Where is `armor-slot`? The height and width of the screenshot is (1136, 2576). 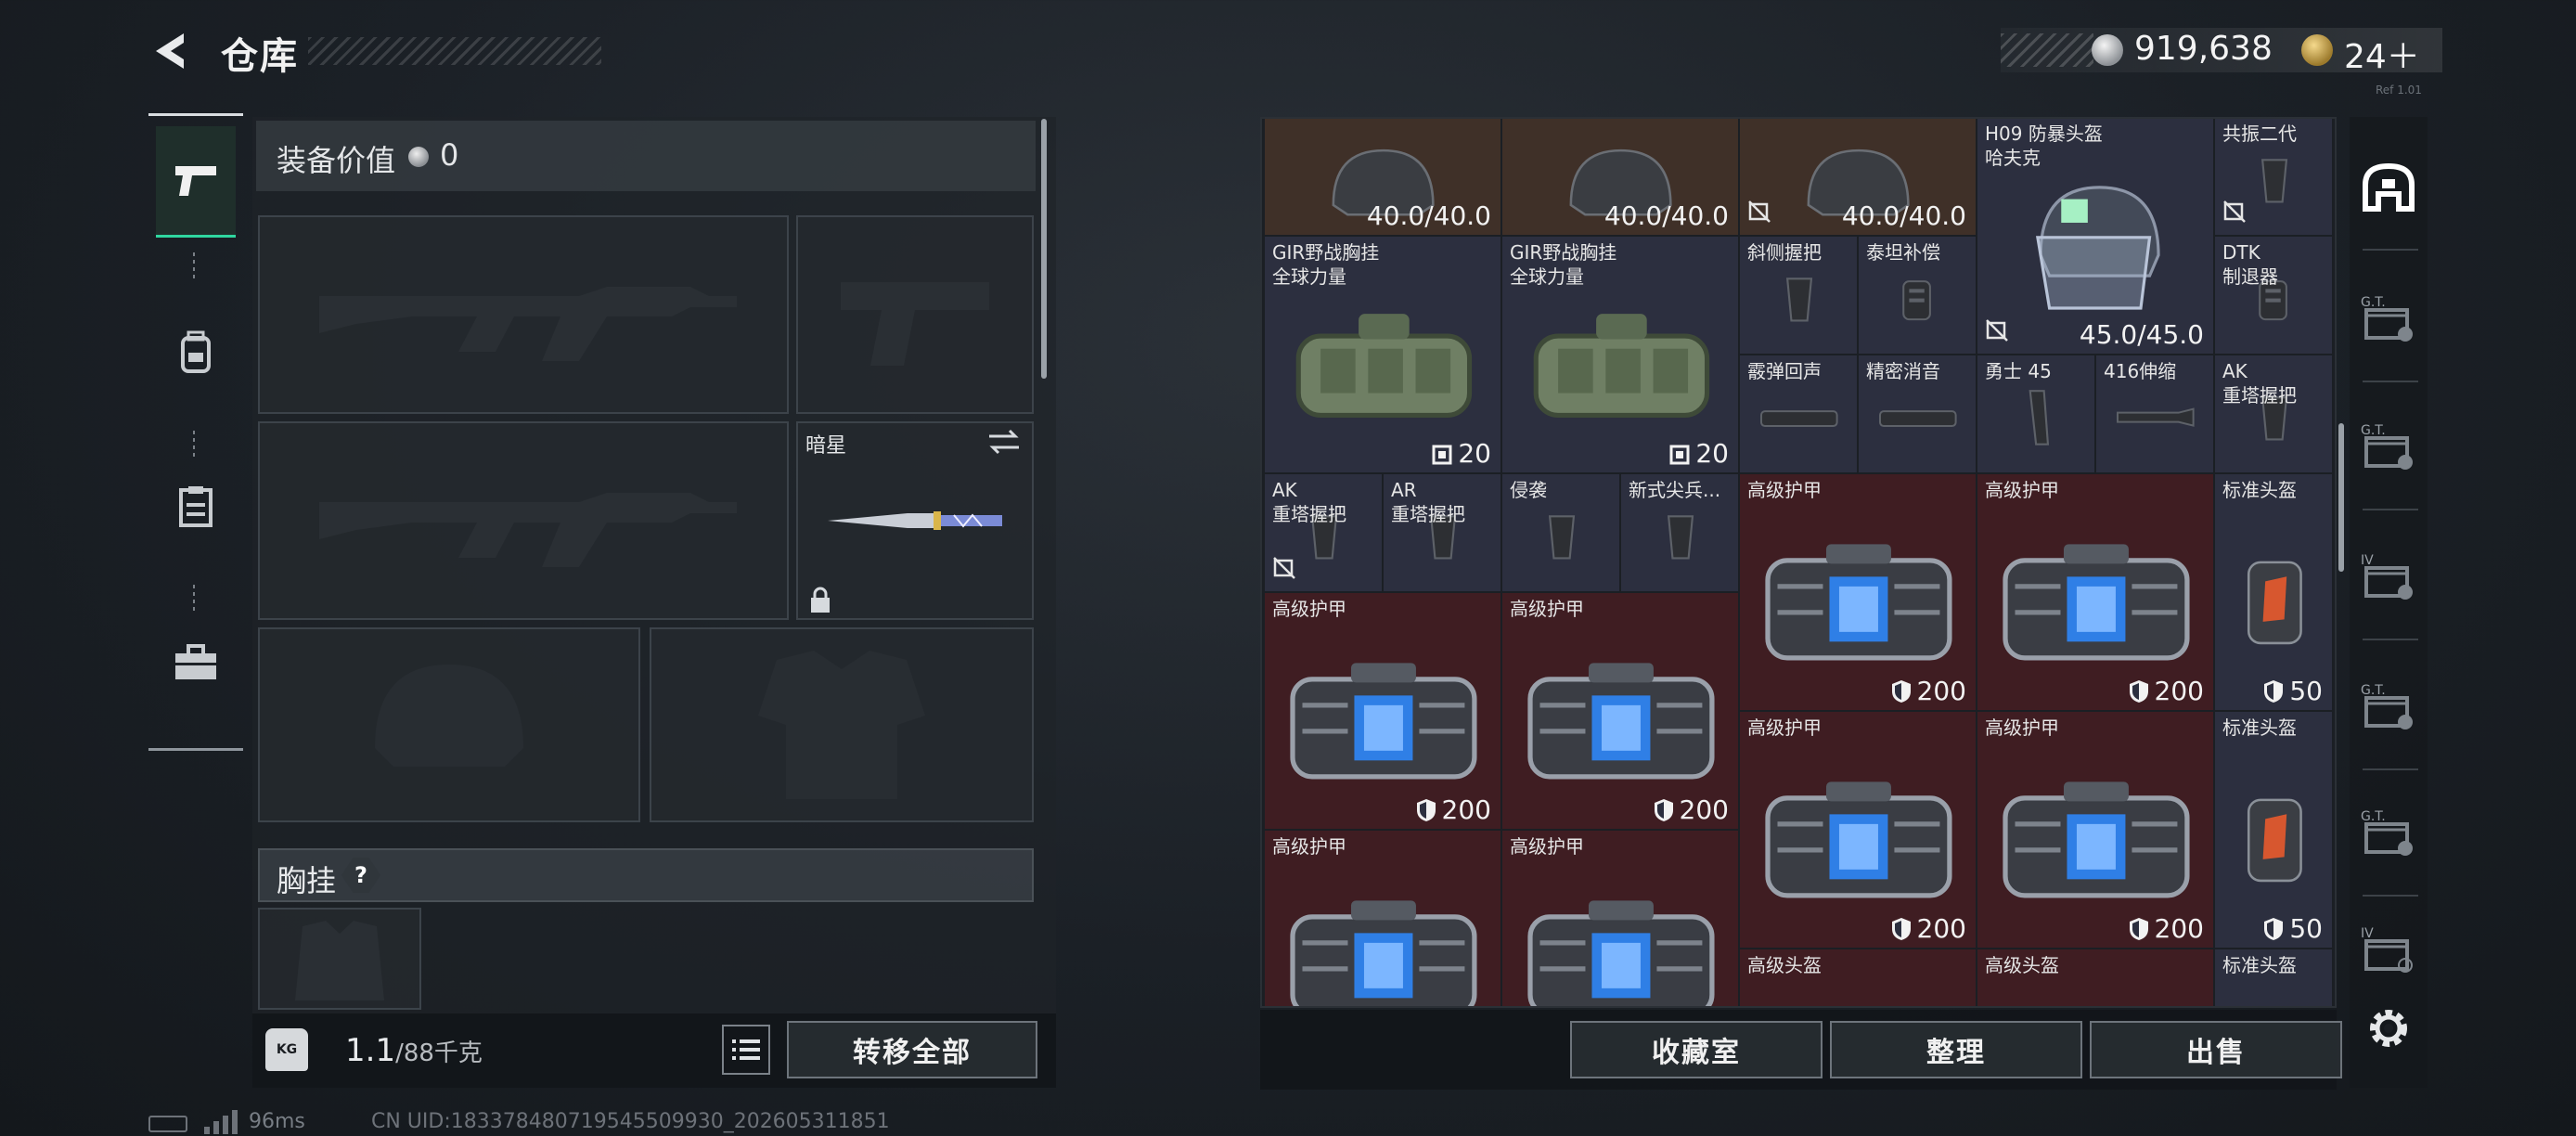
armor-slot is located at coordinates (842, 724).